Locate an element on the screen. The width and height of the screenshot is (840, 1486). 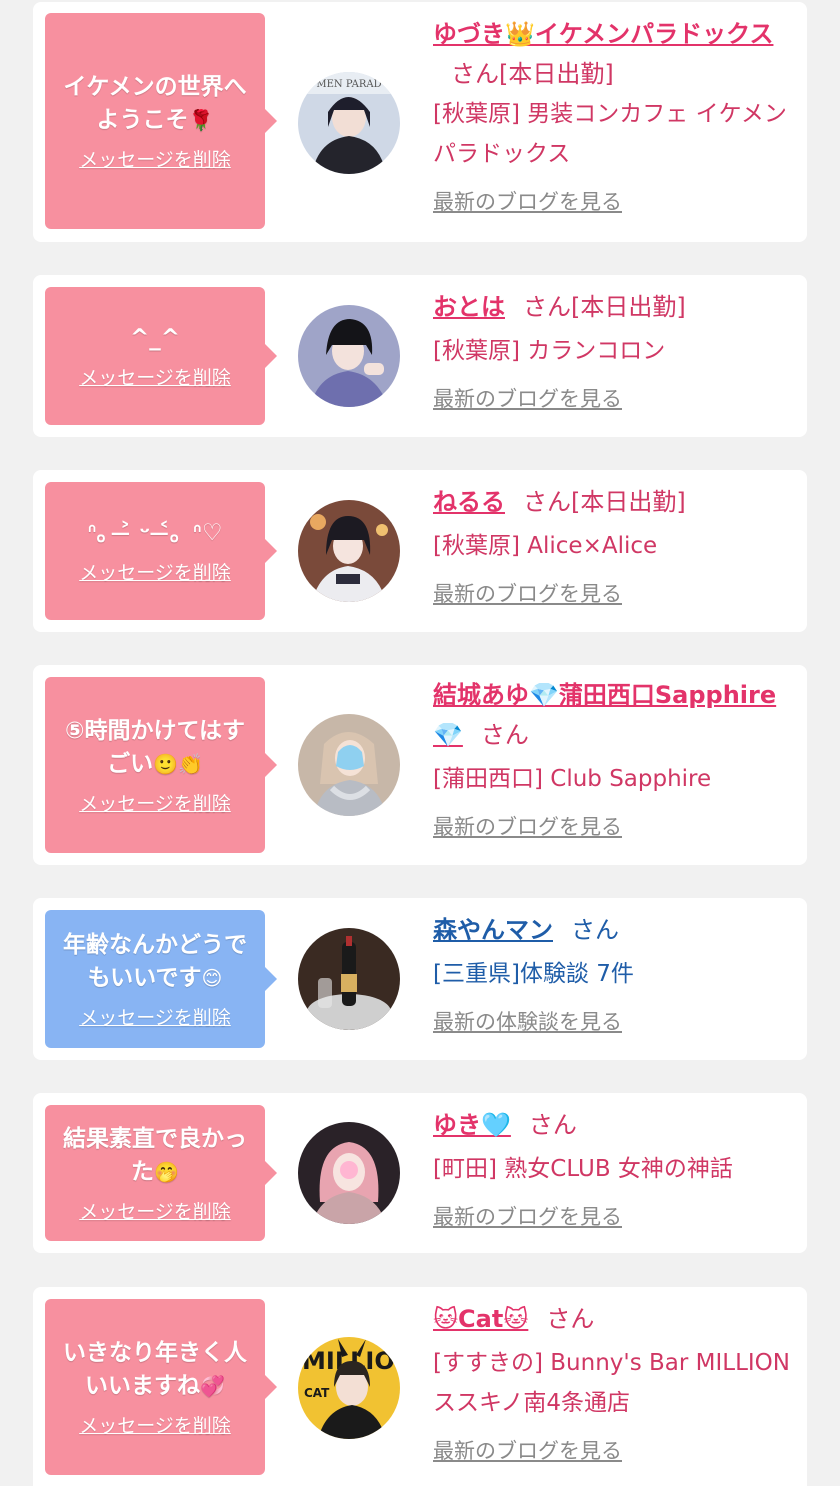
name-line: 森やんマン さん is located at coordinates (613, 930).